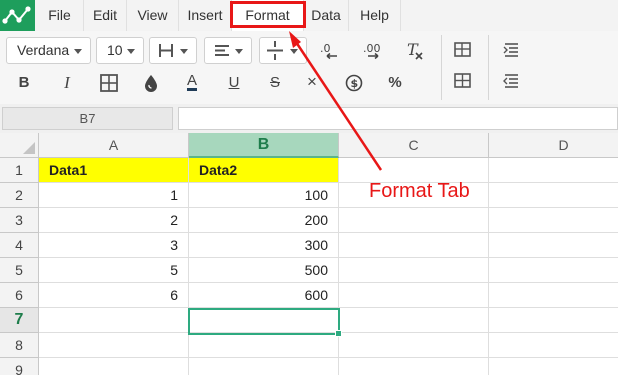 The width and height of the screenshot is (618, 375). What do you see at coordinates (114, 320) in the screenshot?
I see `cell-a7` at bounding box center [114, 320].